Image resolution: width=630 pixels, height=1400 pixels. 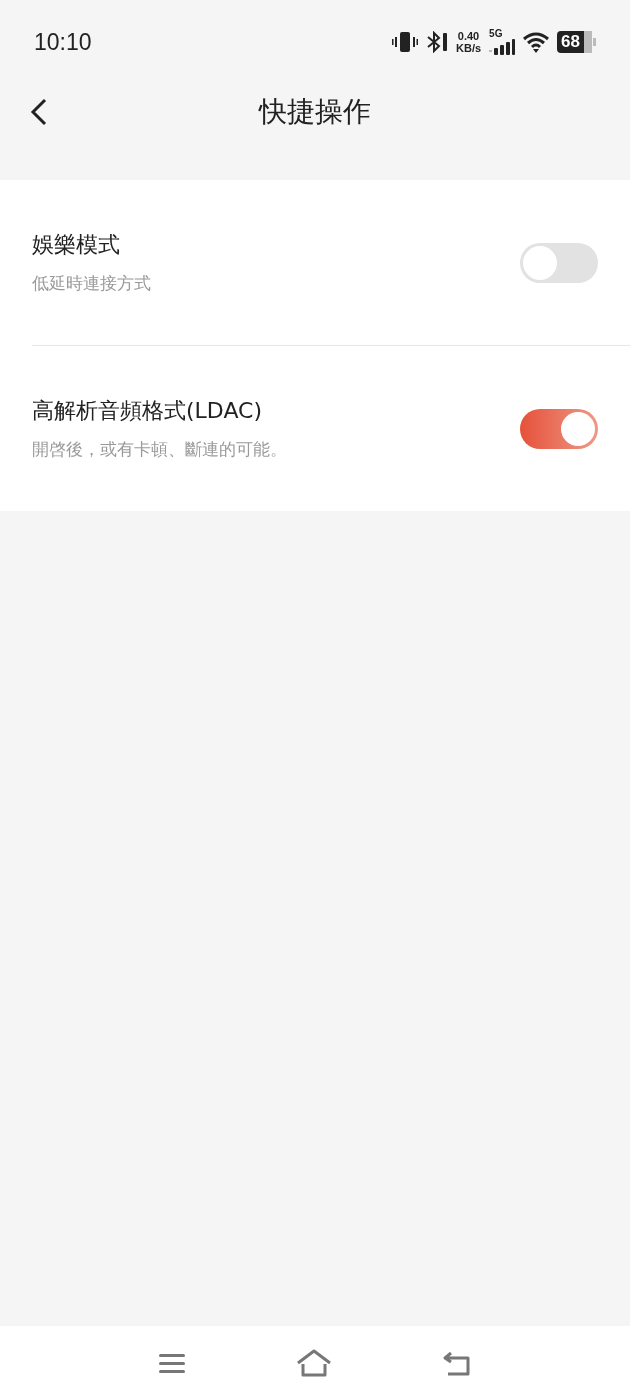 What do you see at coordinates (468, 36) in the screenshot?
I see `speed-value: 0.40` at bounding box center [468, 36].